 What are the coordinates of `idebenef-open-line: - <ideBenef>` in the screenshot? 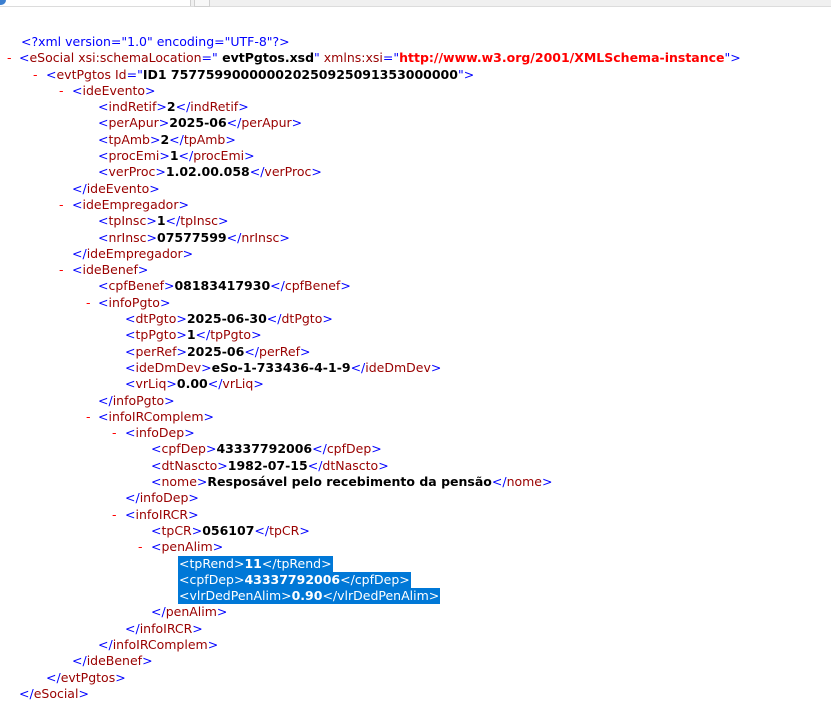 It's located at (415, 270).